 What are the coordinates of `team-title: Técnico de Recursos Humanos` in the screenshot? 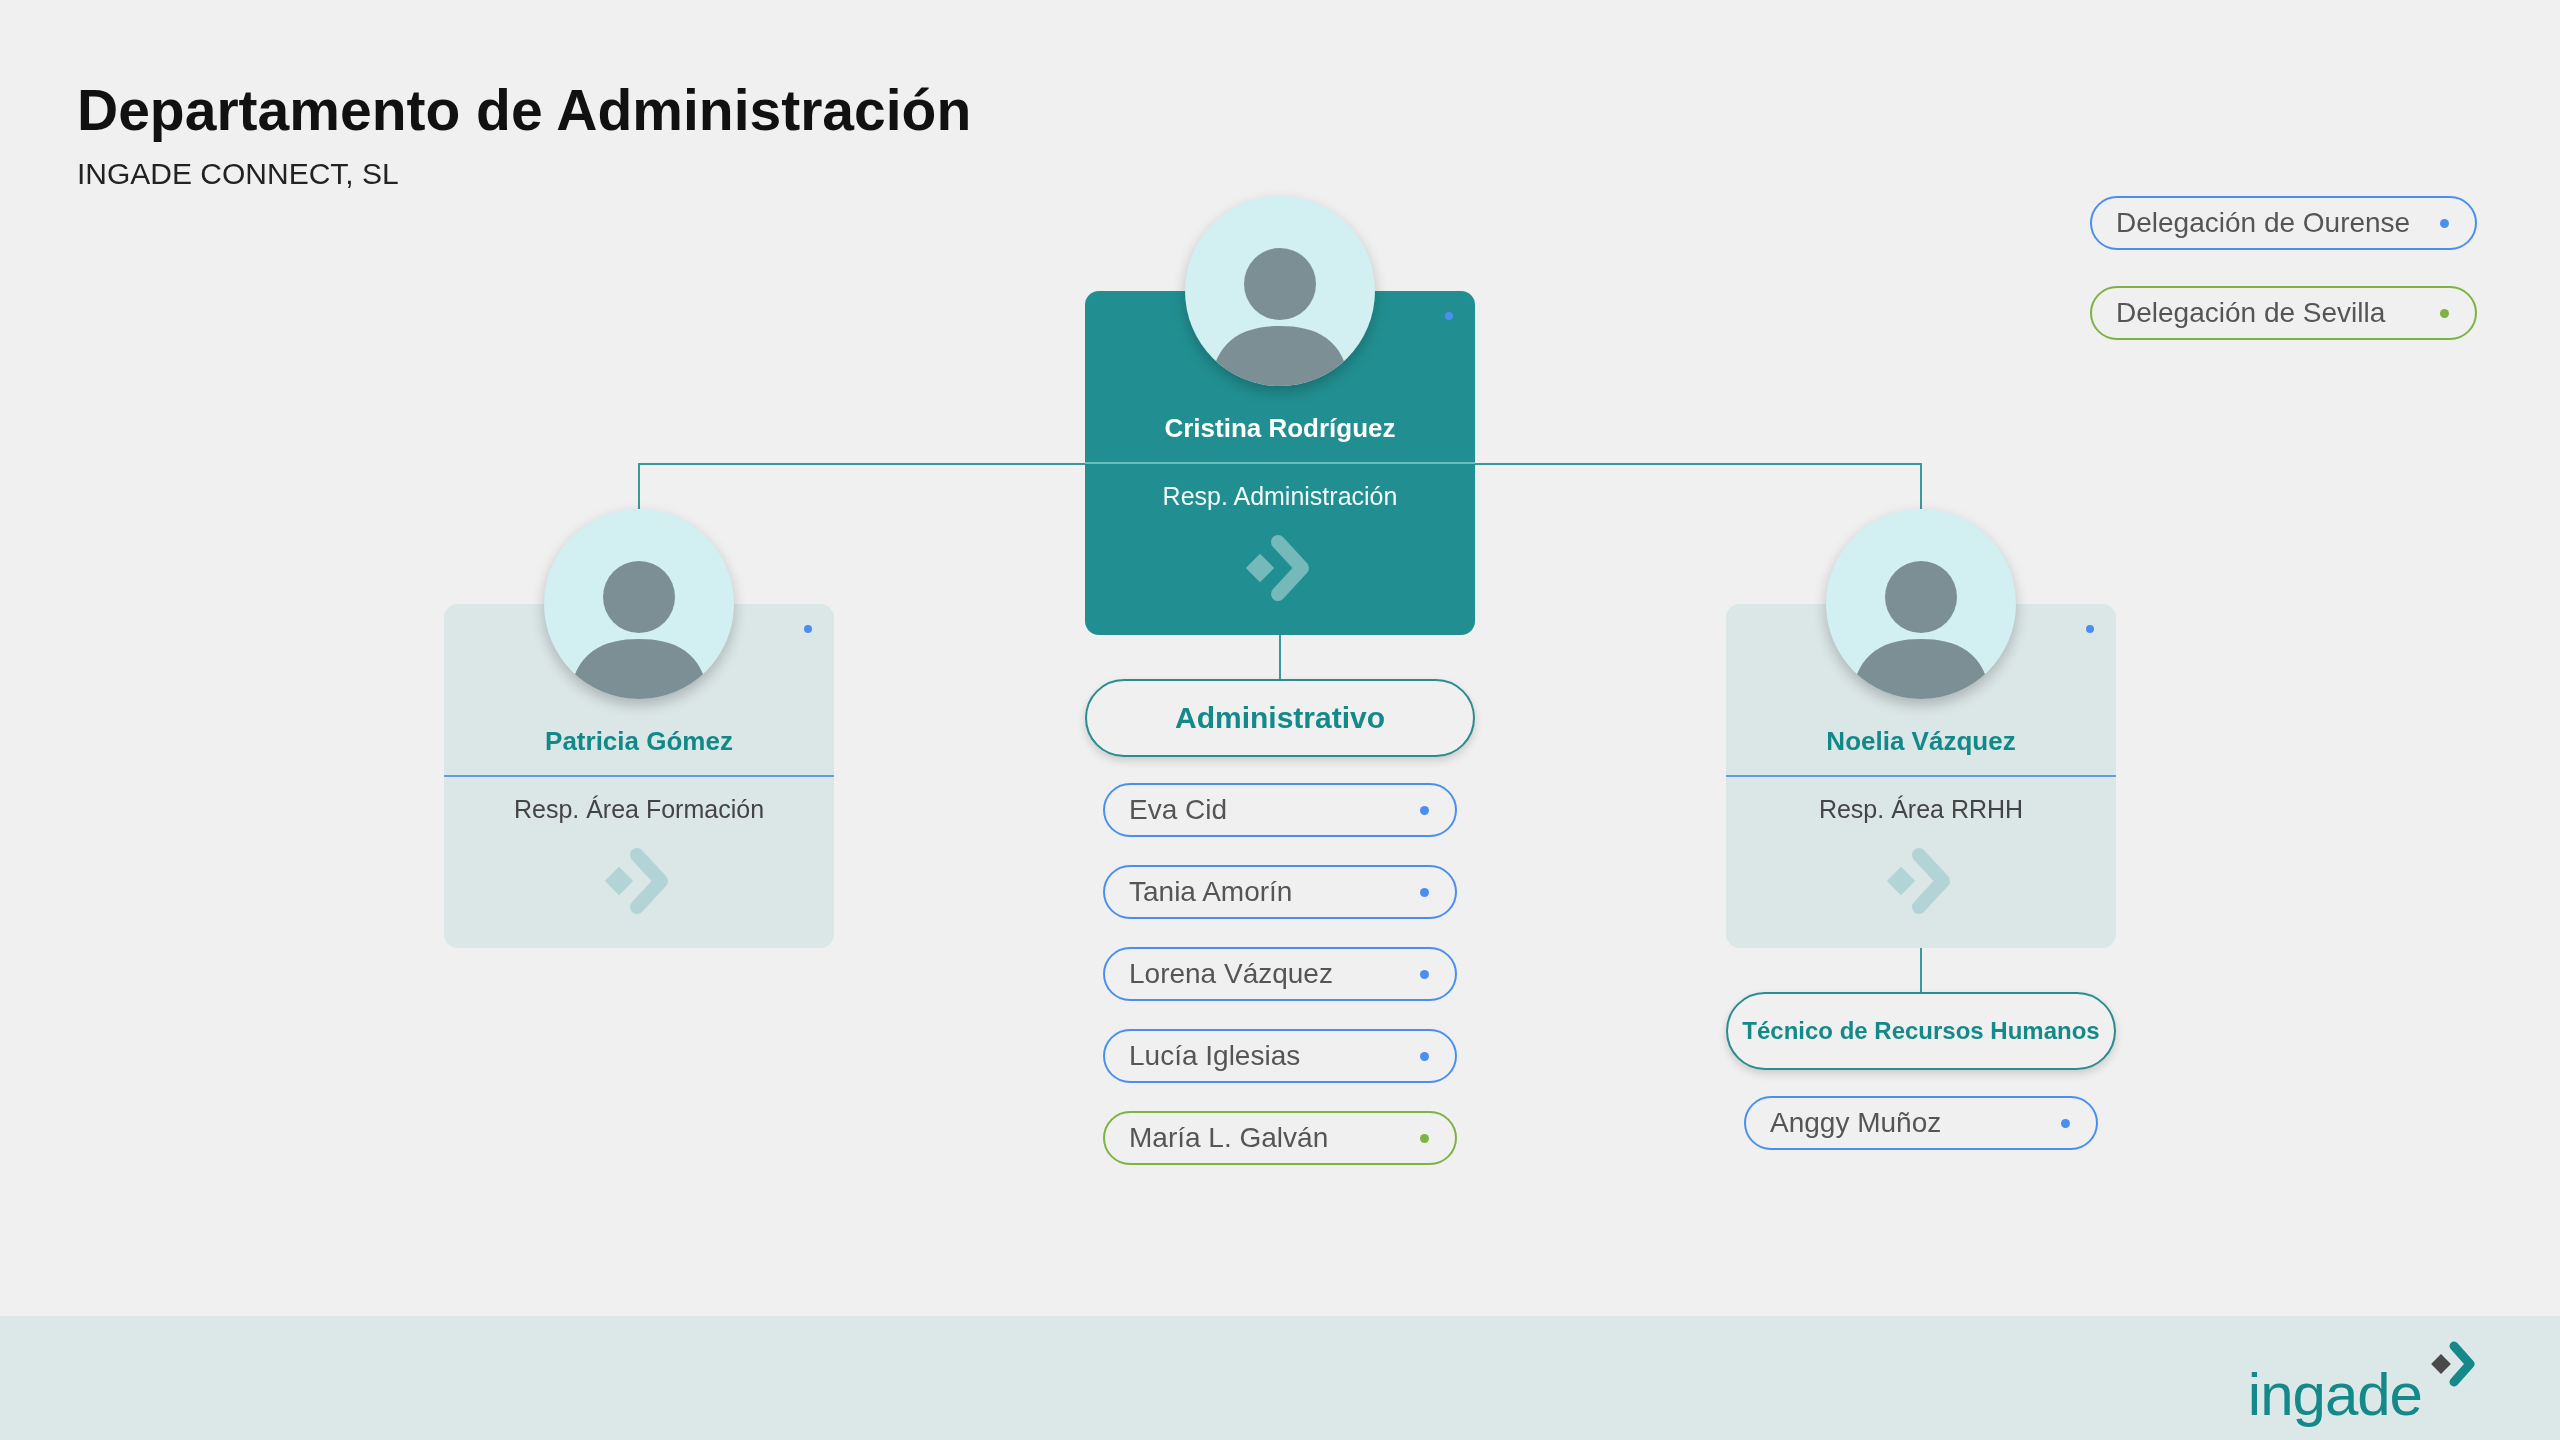 It's located at (1921, 1031).